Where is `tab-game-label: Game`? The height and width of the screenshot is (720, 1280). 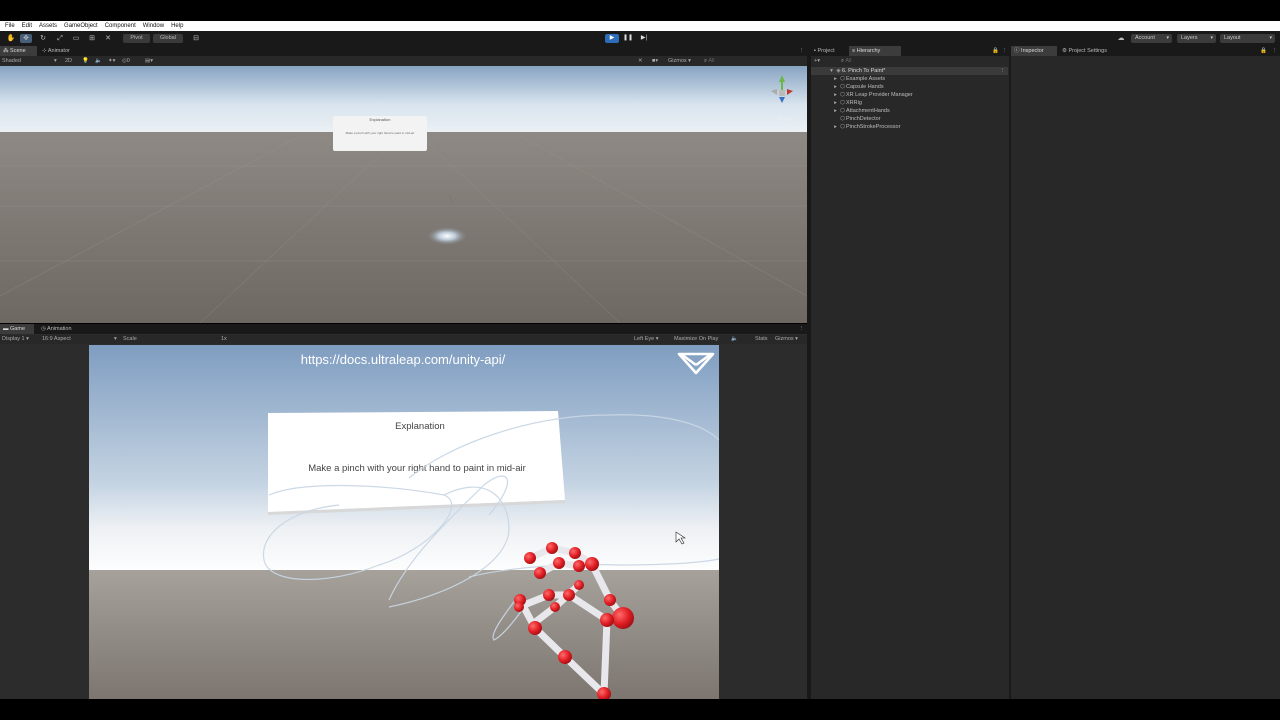
tab-game-label: Game is located at coordinates (18, 329).